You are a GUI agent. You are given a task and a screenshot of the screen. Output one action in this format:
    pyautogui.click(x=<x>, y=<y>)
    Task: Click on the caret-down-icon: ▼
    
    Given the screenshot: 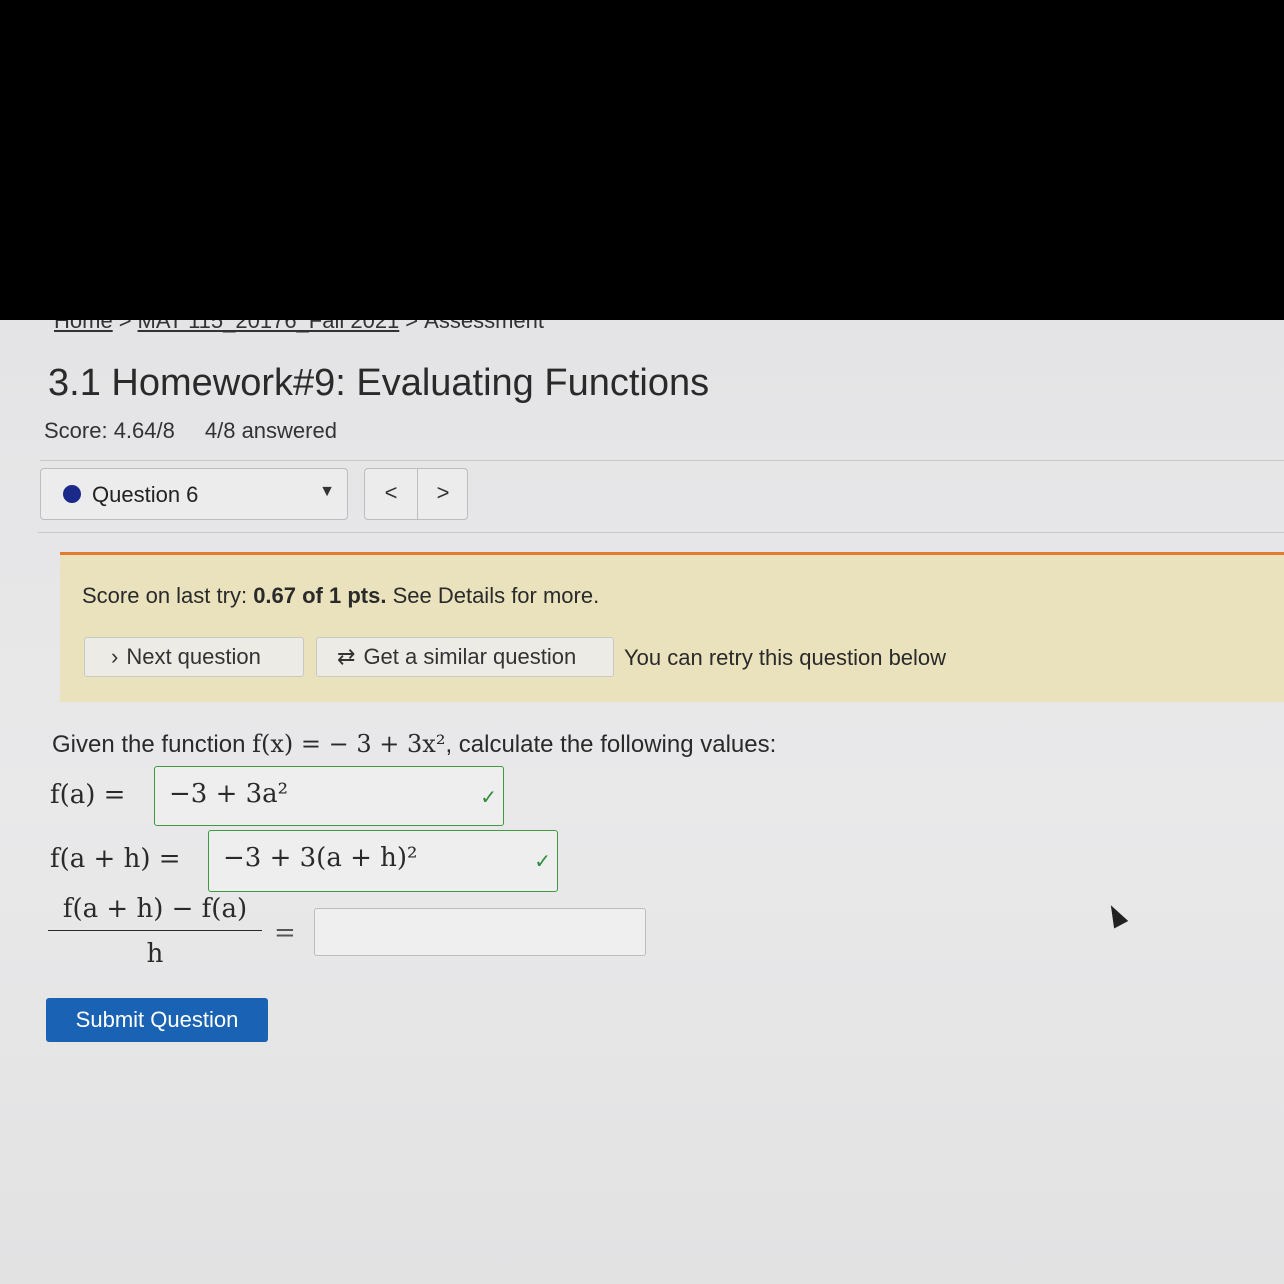 What is the action you would take?
    pyautogui.click(x=327, y=491)
    